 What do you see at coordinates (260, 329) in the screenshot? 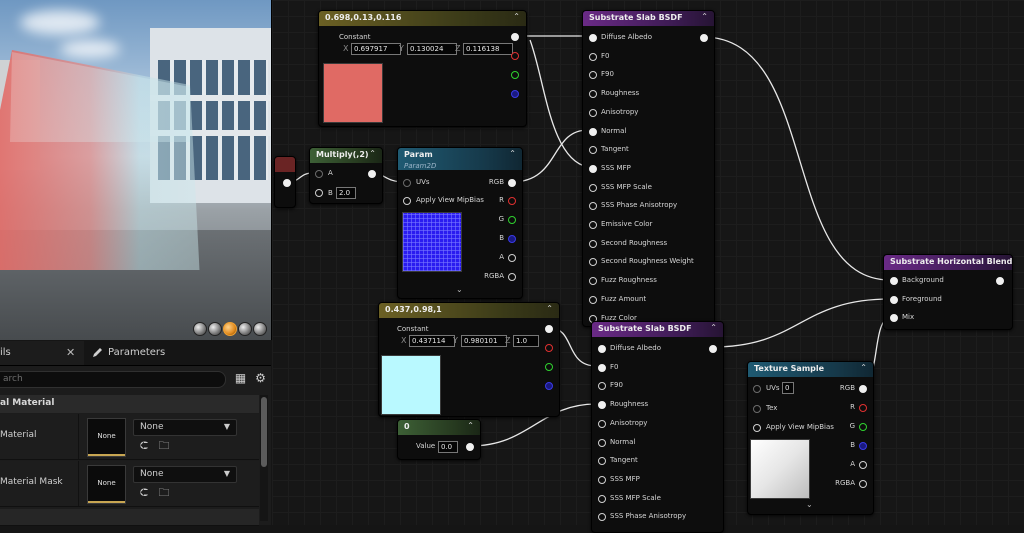
I see `preview-custom-mesh-icon` at bounding box center [260, 329].